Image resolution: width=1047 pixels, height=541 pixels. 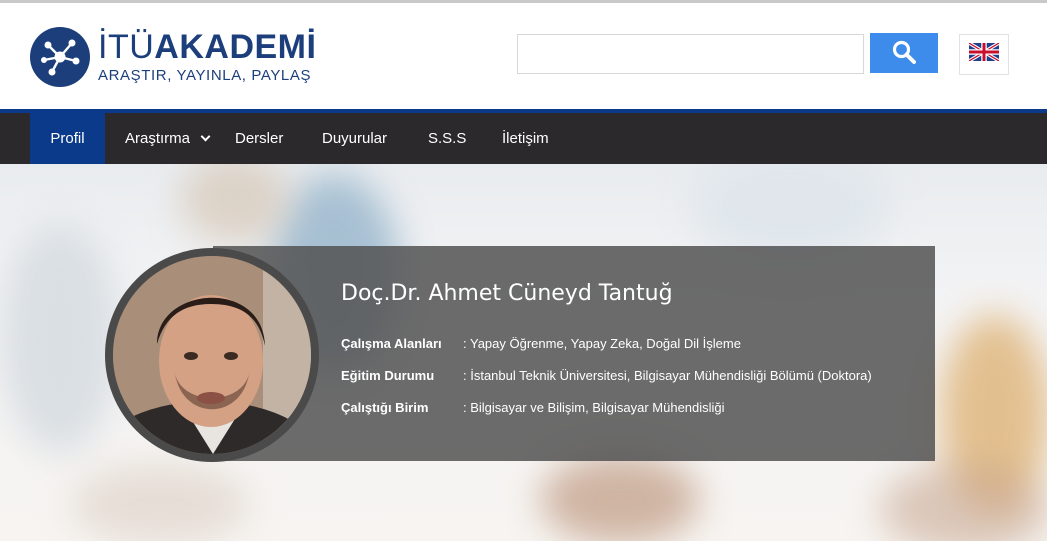 What do you see at coordinates (235, 47) in the screenshot?
I see `logo-title-main: AKADEMİ` at bounding box center [235, 47].